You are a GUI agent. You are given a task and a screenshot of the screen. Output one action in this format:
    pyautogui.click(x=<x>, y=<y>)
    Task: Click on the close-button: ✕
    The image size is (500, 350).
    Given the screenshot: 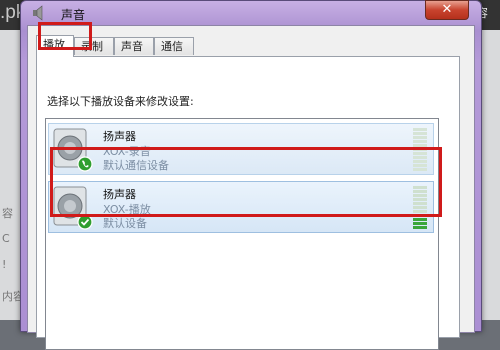 What is the action you would take?
    pyautogui.click(x=447, y=10)
    